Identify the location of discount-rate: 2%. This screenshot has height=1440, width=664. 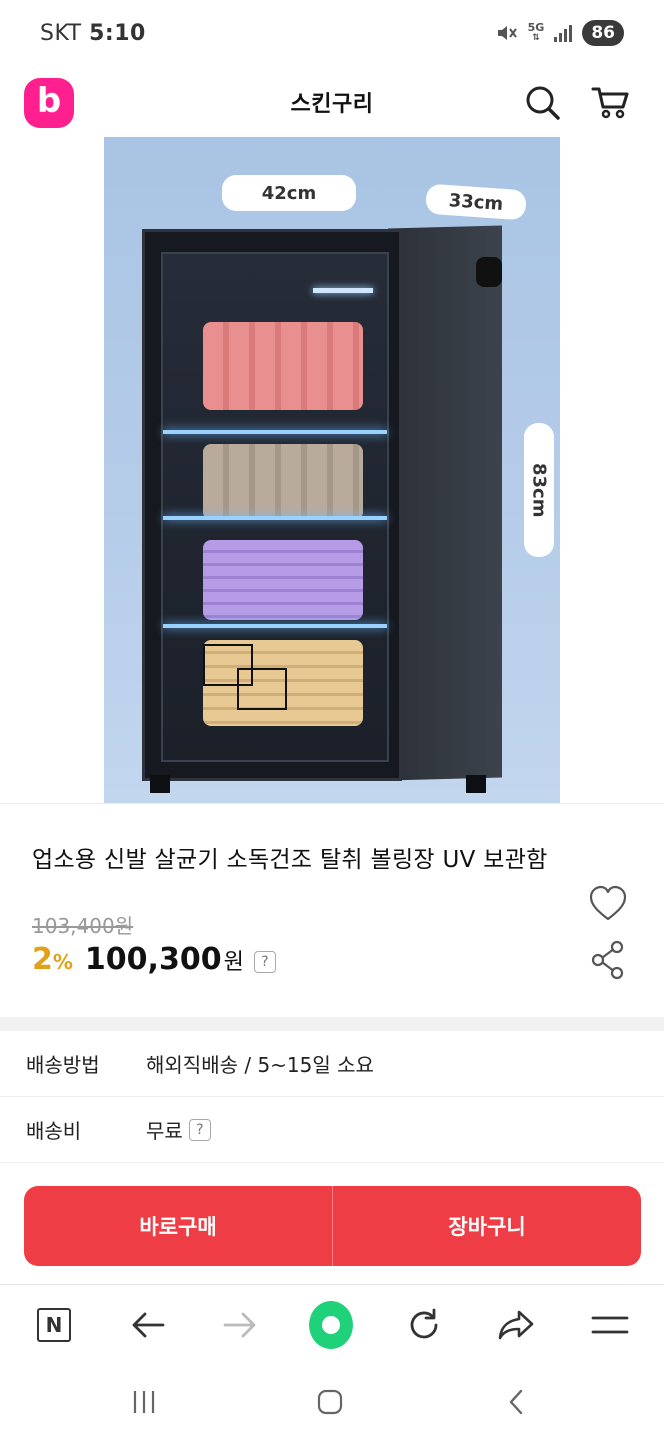
(58, 959).